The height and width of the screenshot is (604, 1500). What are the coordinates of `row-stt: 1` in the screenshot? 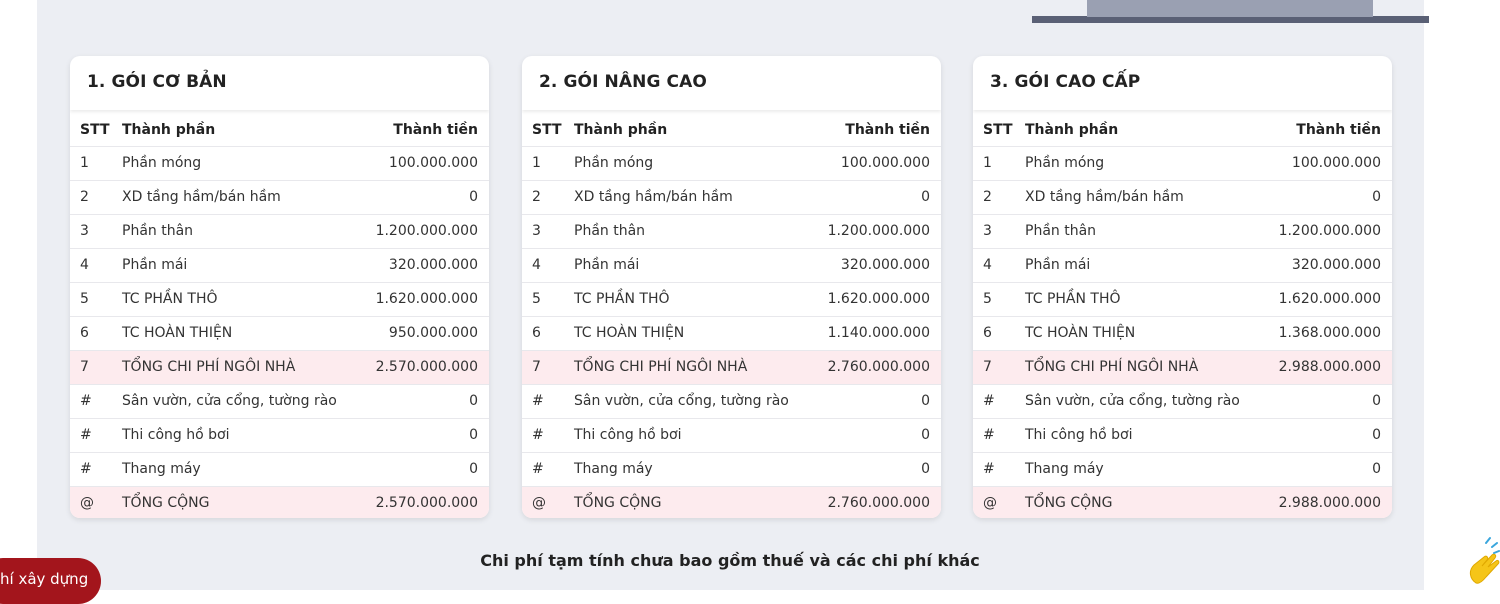 It's located at (96, 162).